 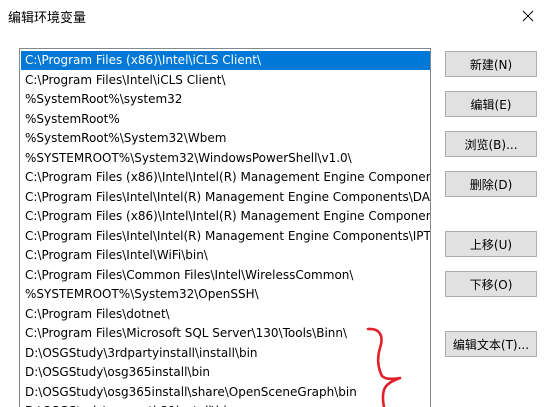 What do you see at coordinates (225, 255) in the screenshot?
I see `path-list-item: C:\Program Files\Intel\WiFi\bin\` at bounding box center [225, 255].